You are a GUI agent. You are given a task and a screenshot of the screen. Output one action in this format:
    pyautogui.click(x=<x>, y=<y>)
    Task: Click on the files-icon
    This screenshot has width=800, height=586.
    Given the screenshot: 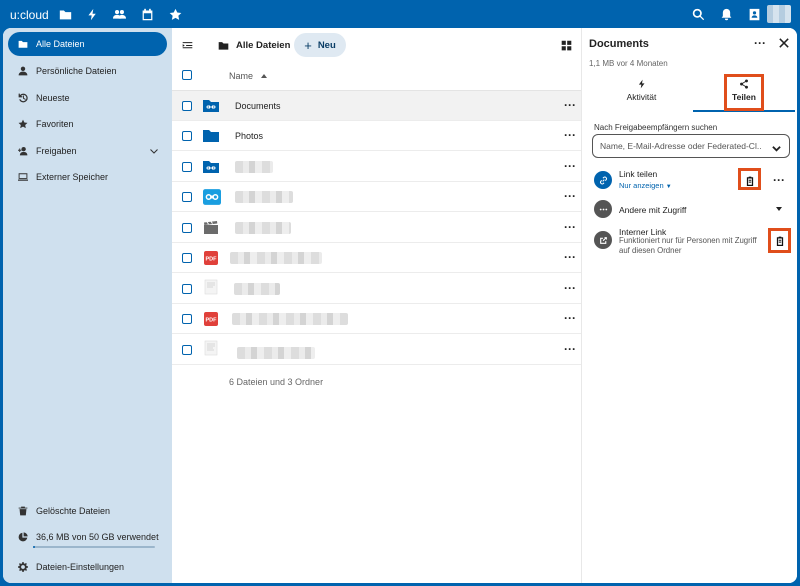 What is the action you would take?
    pyautogui.click(x=65, y=14)
    